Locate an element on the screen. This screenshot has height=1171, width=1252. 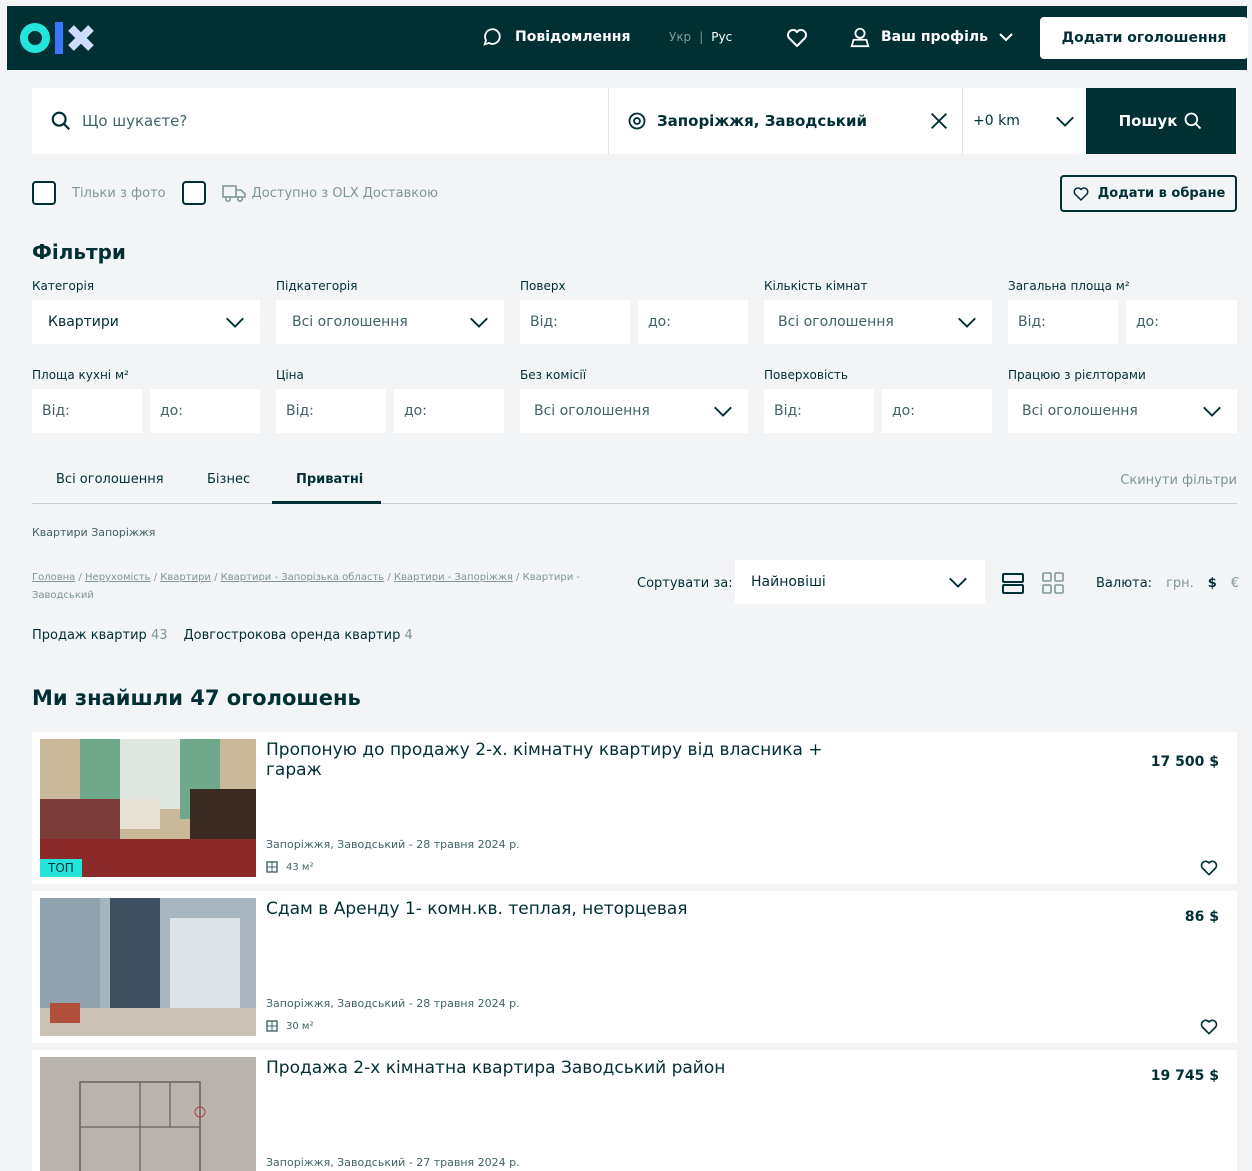
currency-uah: грн. is located at coordinates (1180, 583).